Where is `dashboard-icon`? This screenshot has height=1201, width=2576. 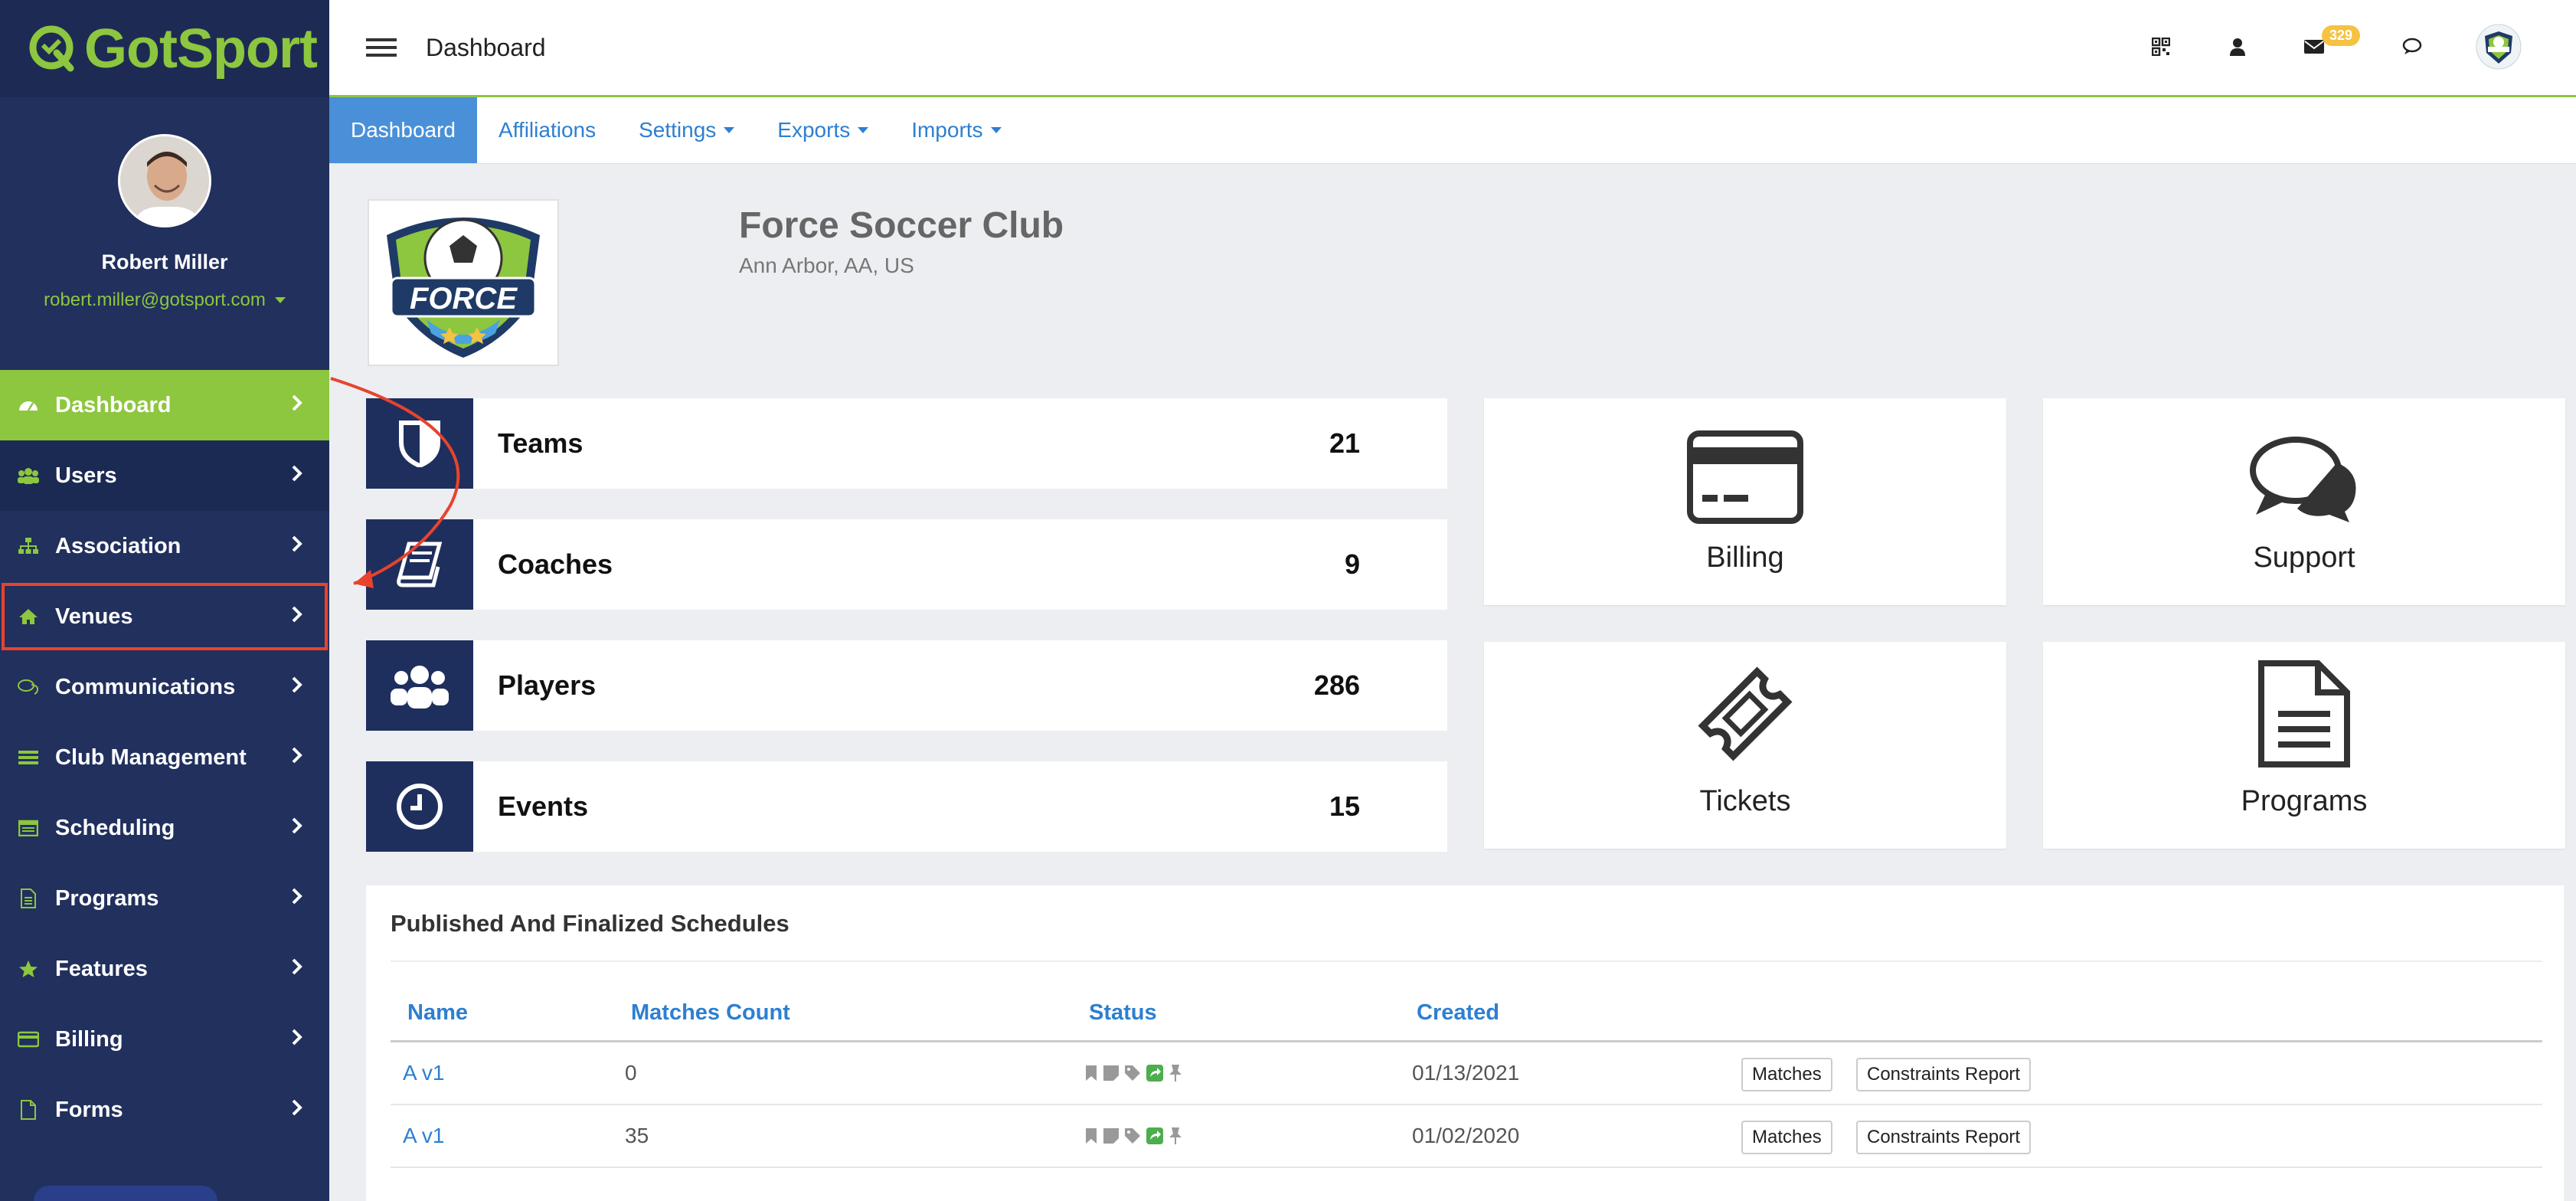 dashboard-icon is located at coordinates (28, 406).